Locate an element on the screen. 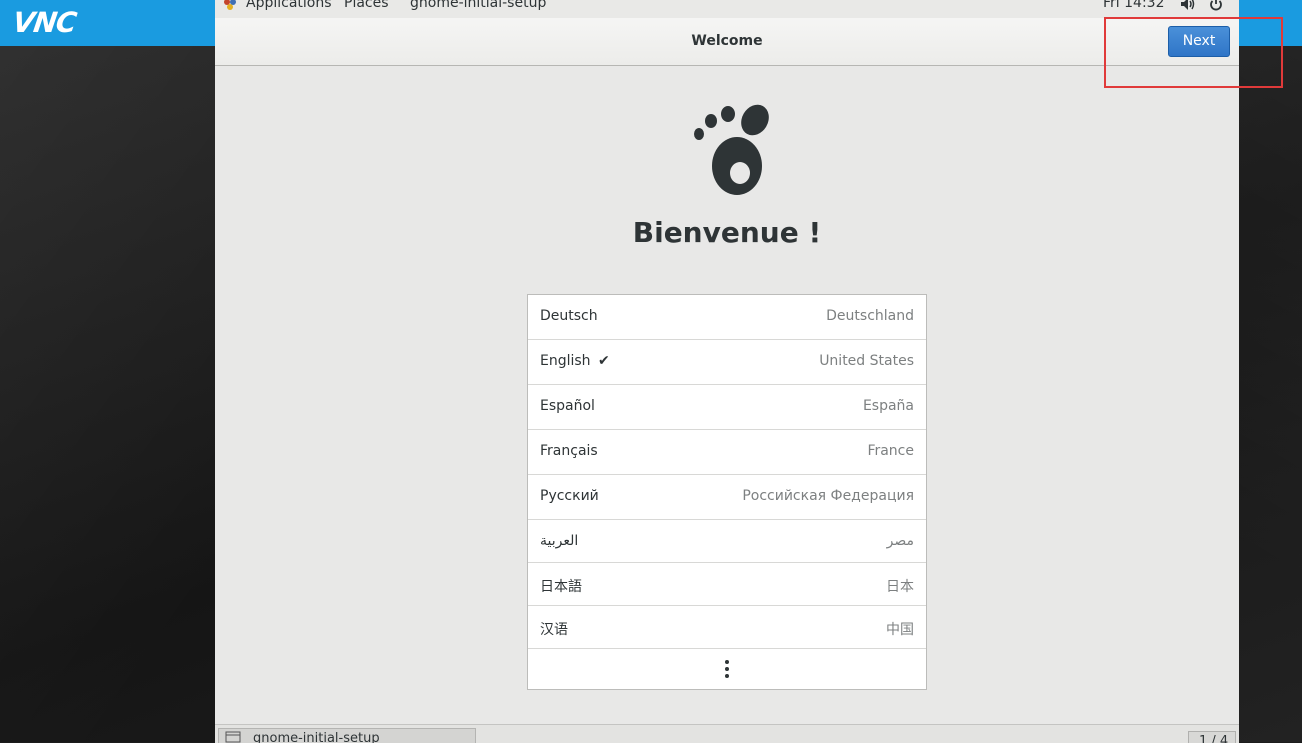 The height and width of the screenshot is (743, 1302). applications-menu: Applications is located at coordinates (289, 5).